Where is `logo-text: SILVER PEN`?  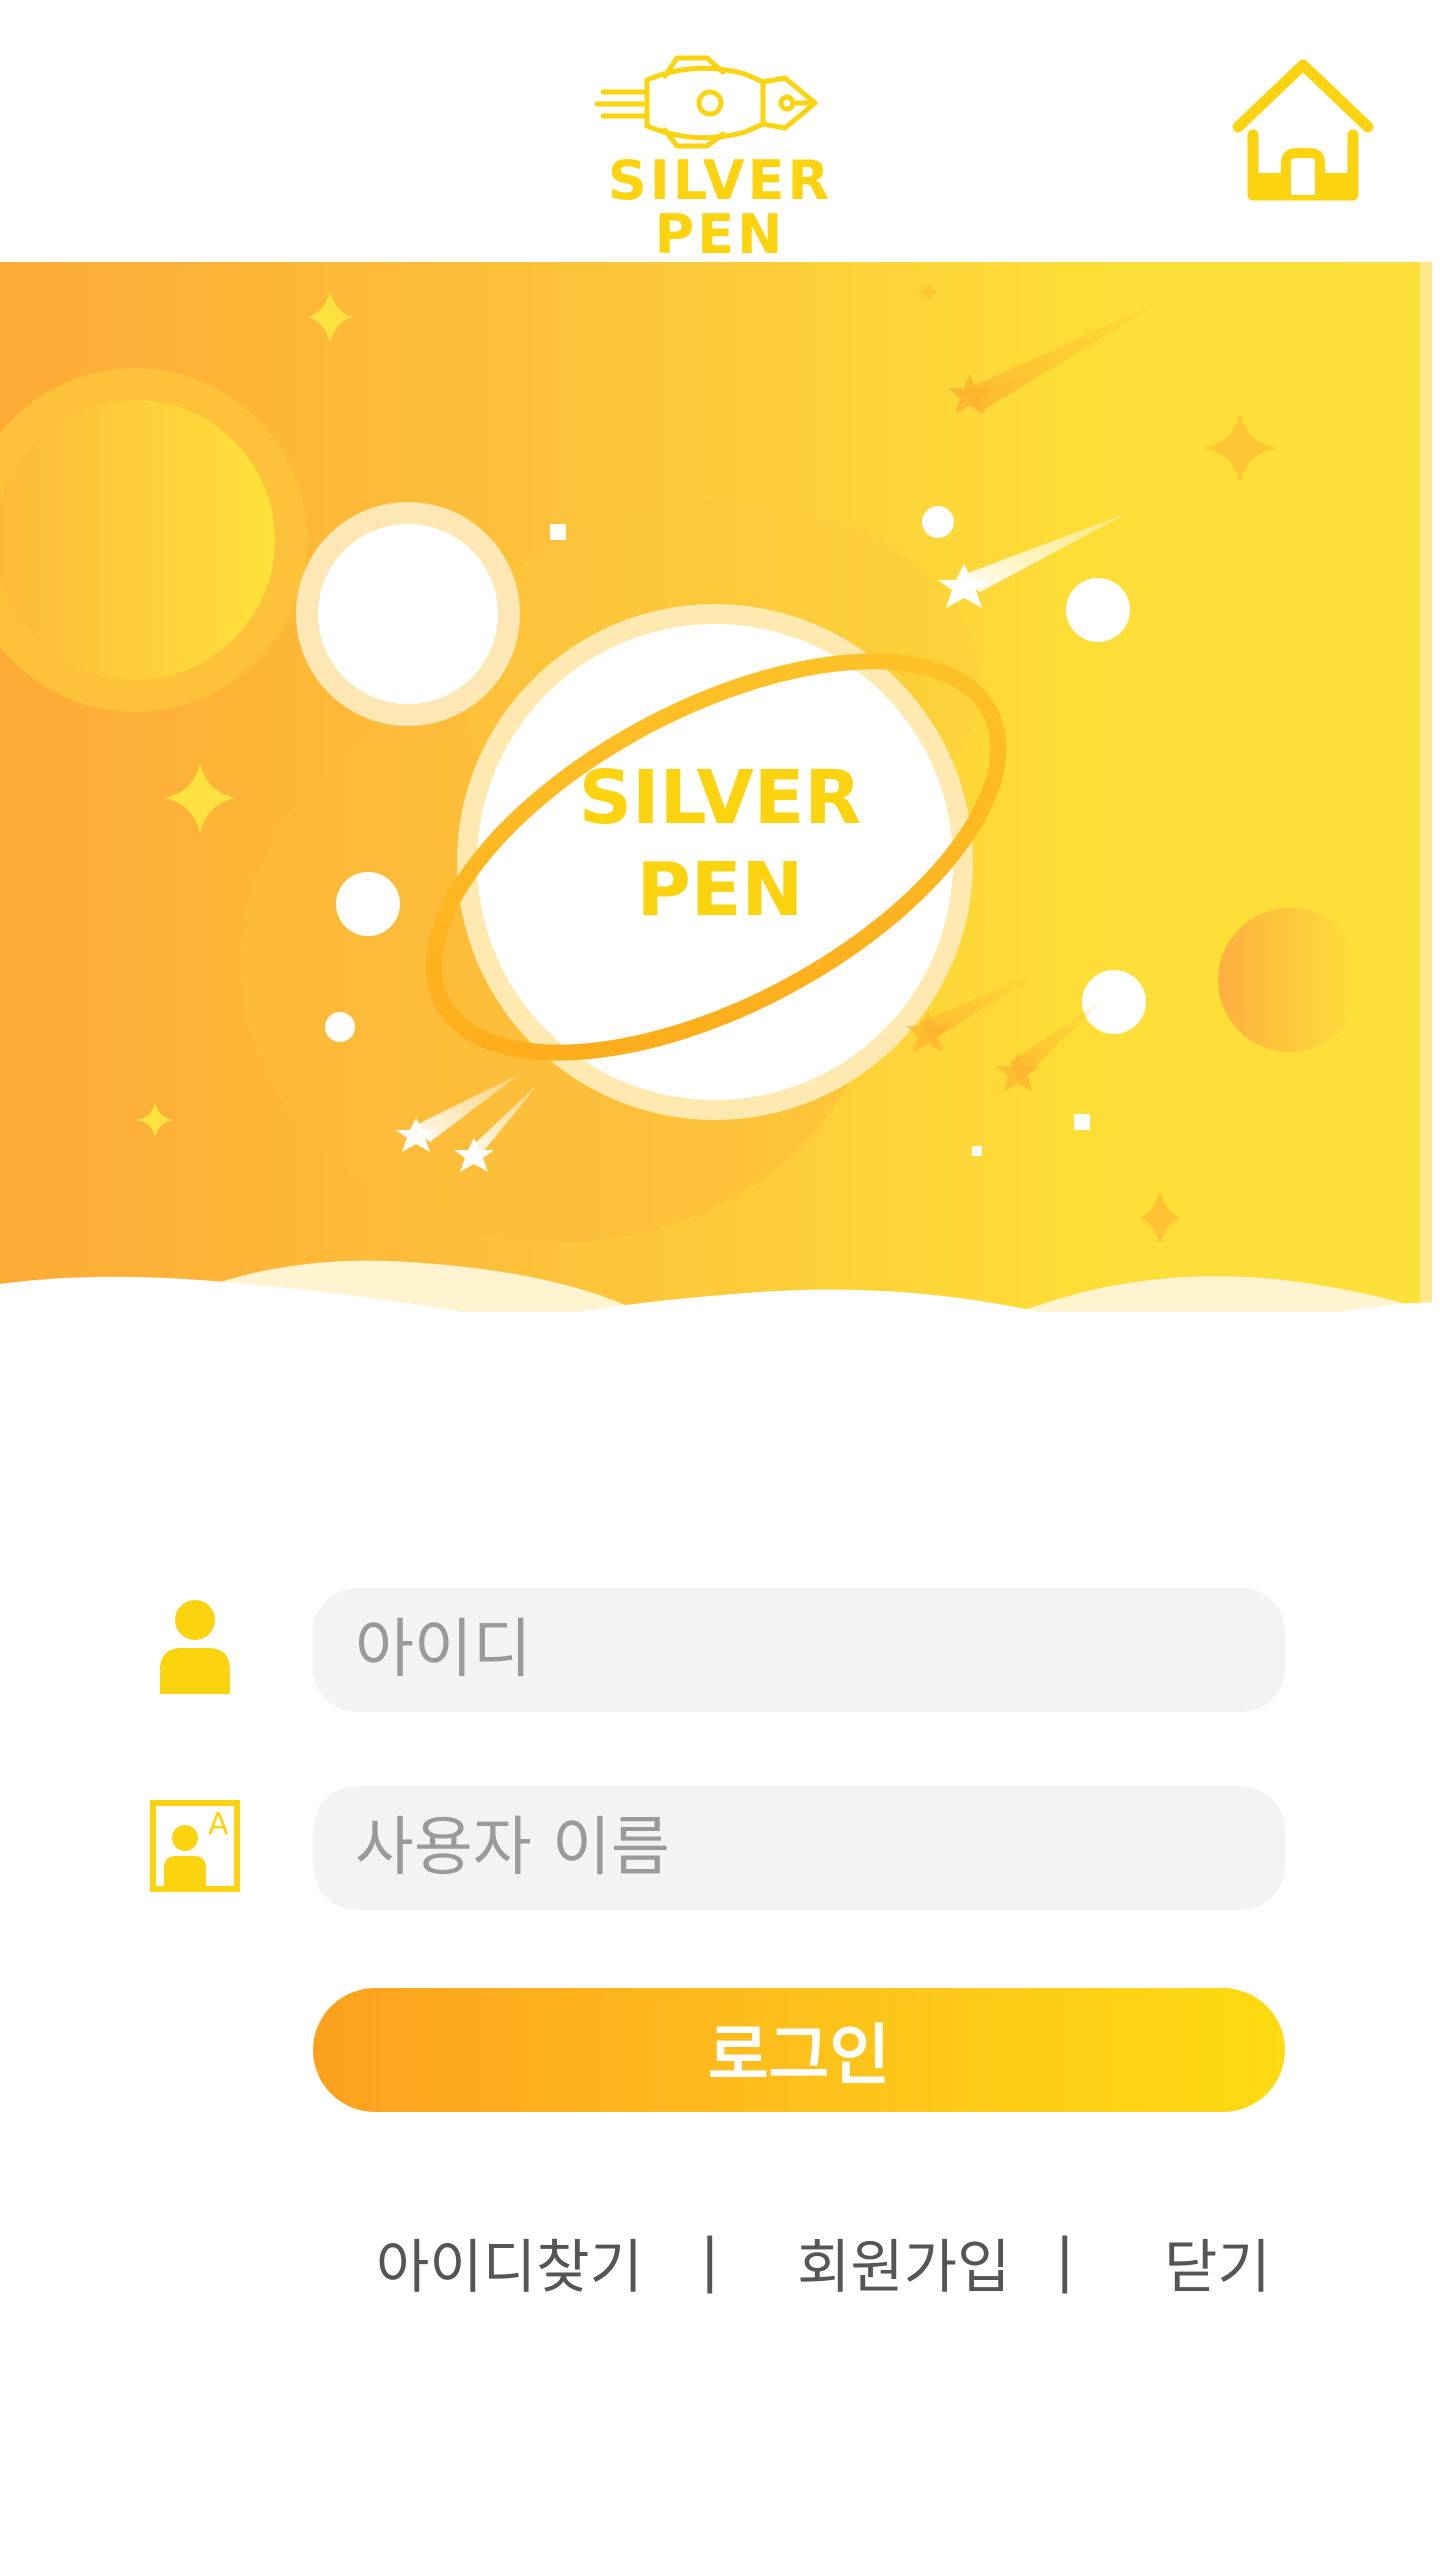
logo-text: SILVER PEN is located at coordinates (720, 207).